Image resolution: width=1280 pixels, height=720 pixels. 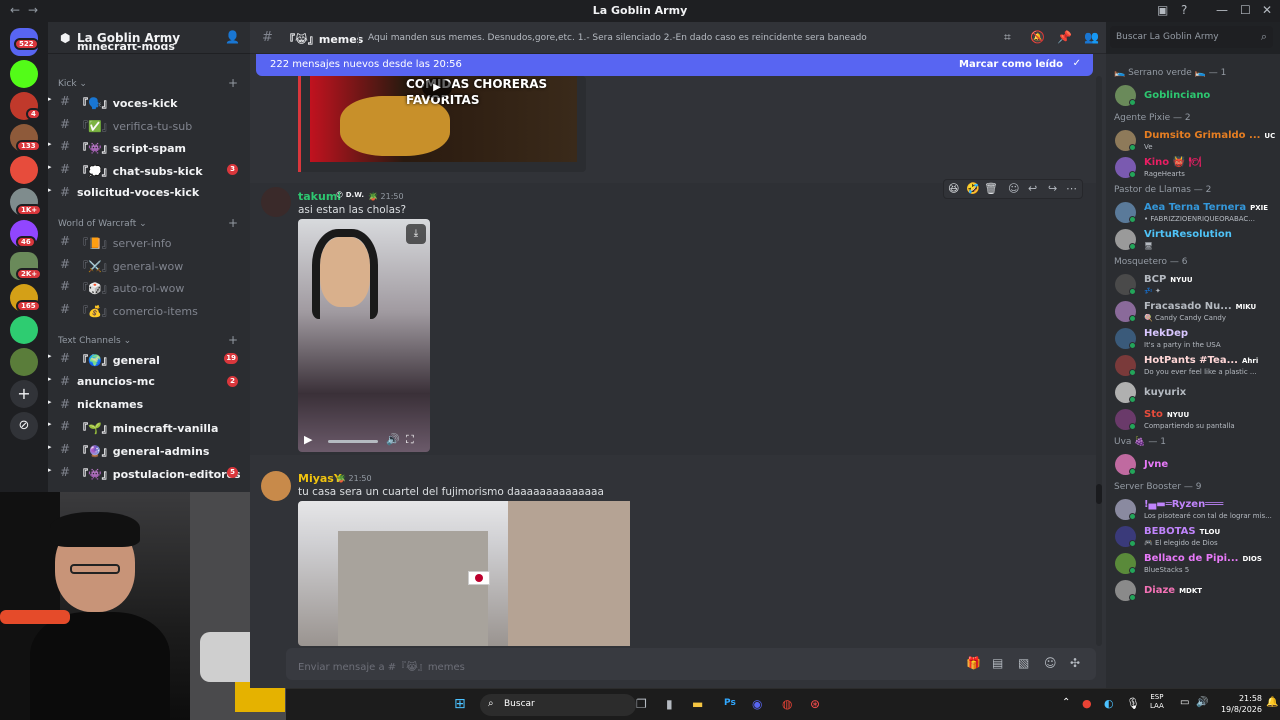 What do you see at coordinates (1052, 188) in the screenshot?
I see `forward-icon: ↪` at bounding box center [1052, 188].